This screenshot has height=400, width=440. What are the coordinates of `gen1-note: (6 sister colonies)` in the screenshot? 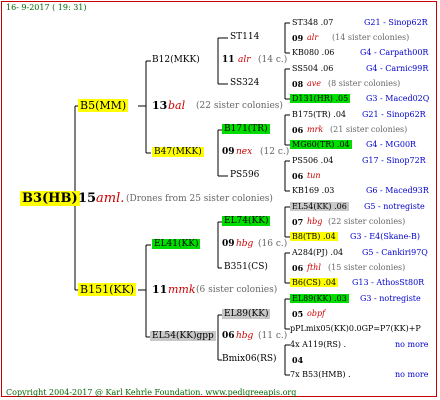 It's located at (237, 290).